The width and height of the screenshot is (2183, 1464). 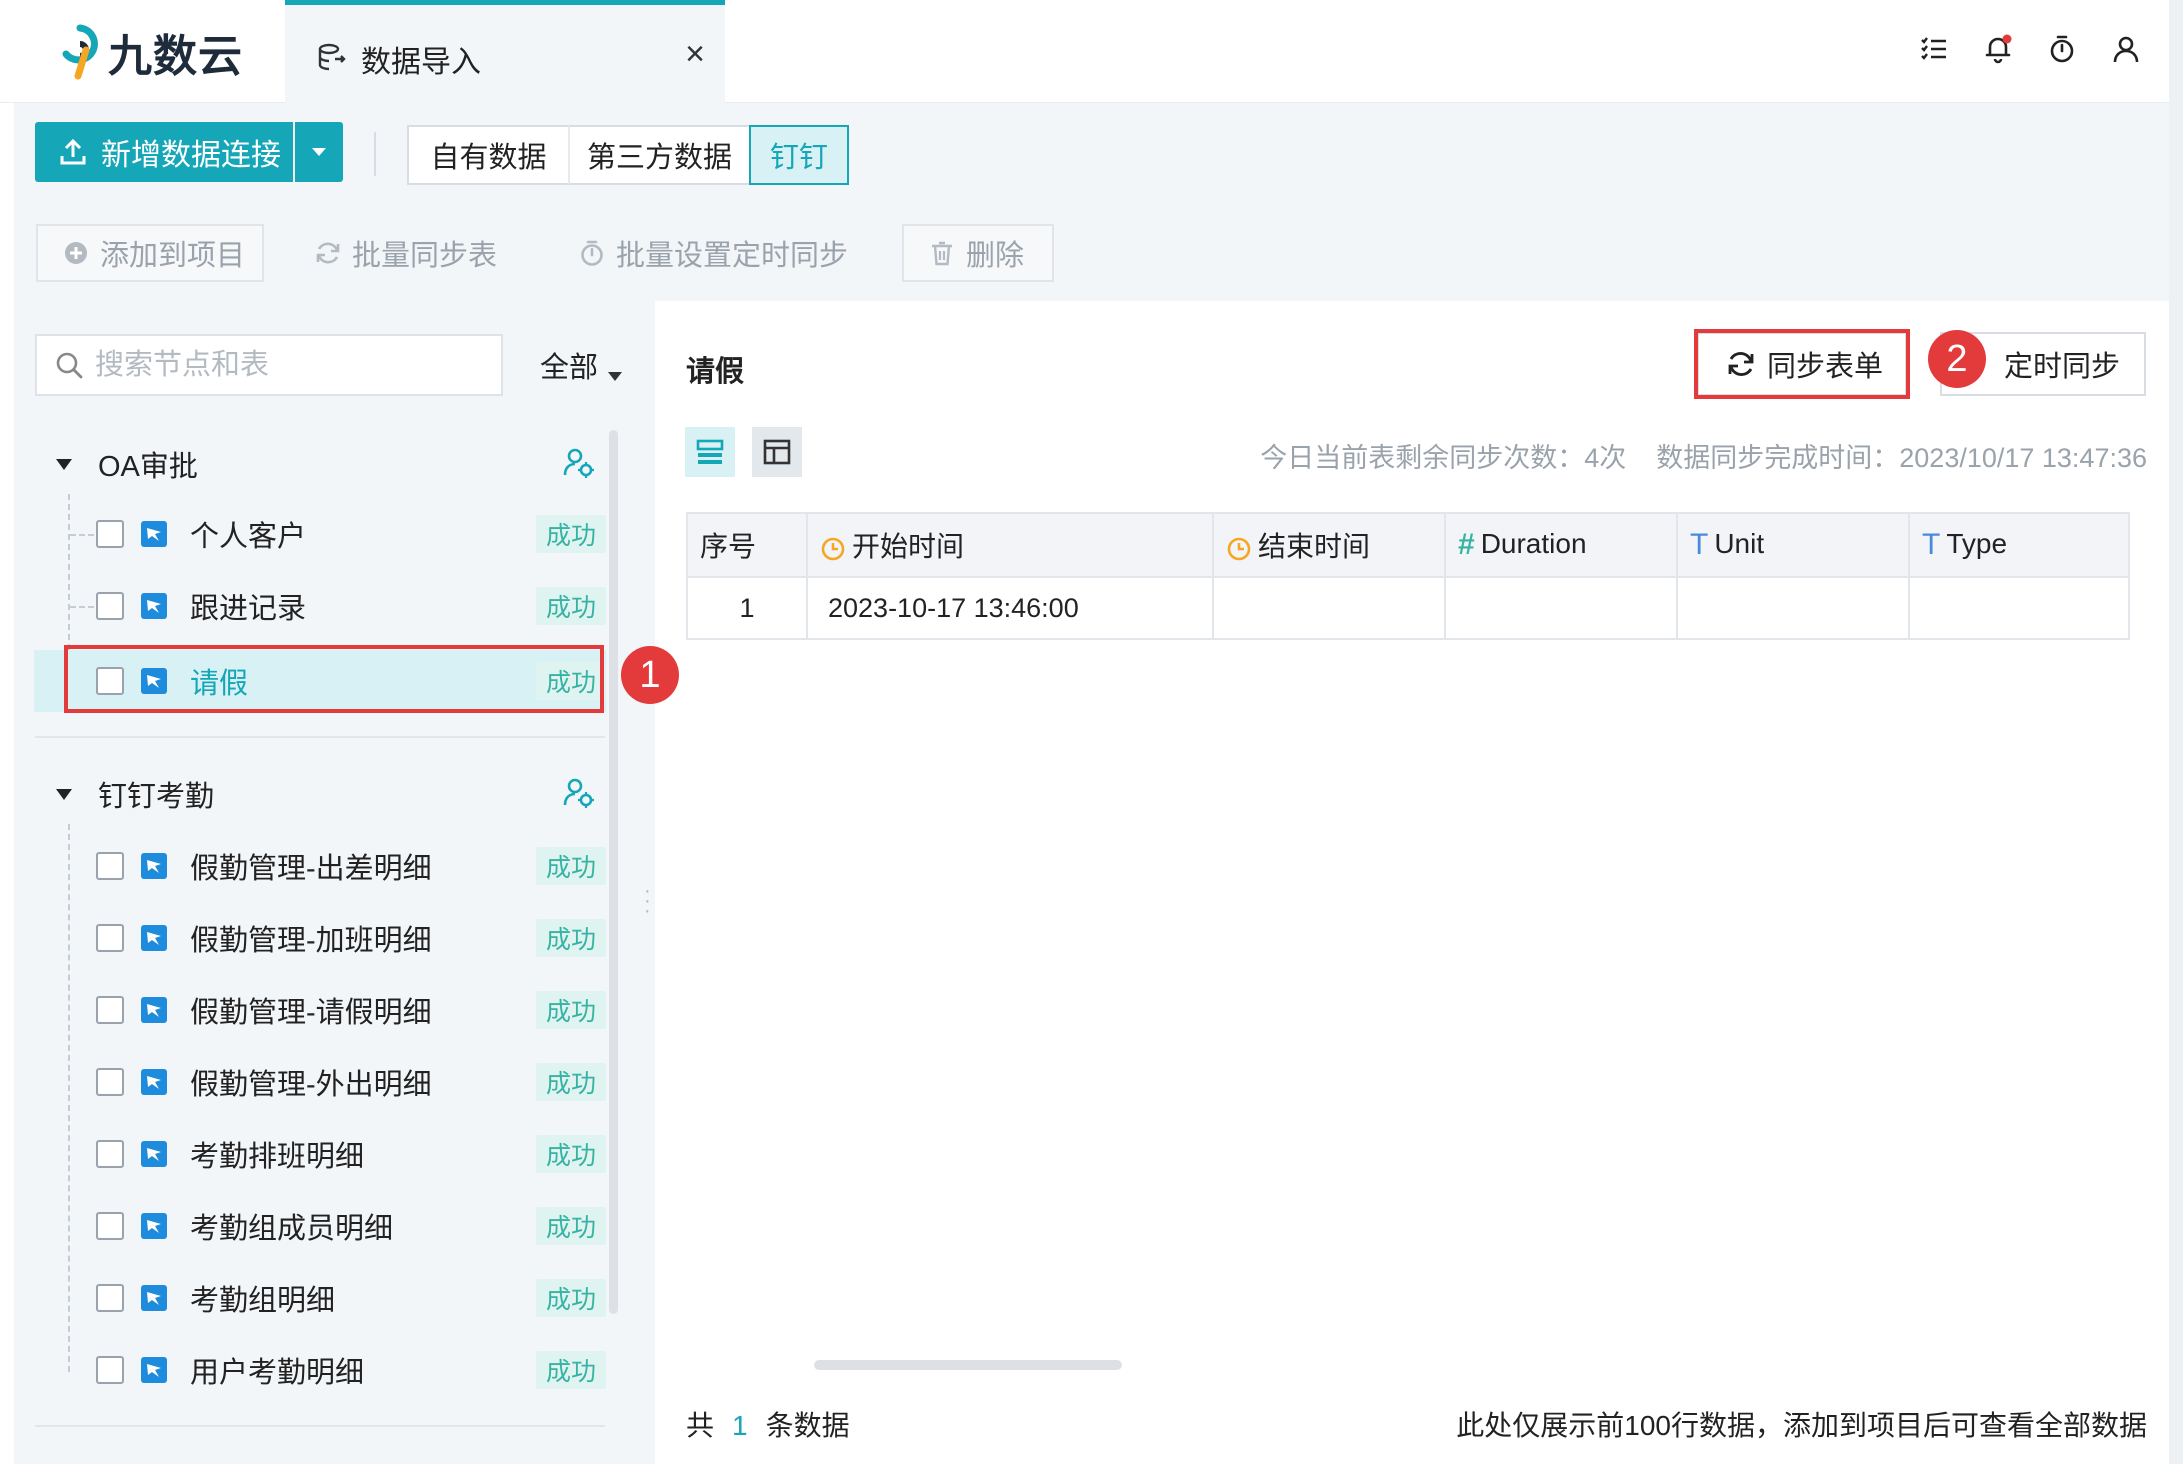 I want to click on tree-item-overtime: 假勤管理-加班明细 成功, so click(x=336, y=938).